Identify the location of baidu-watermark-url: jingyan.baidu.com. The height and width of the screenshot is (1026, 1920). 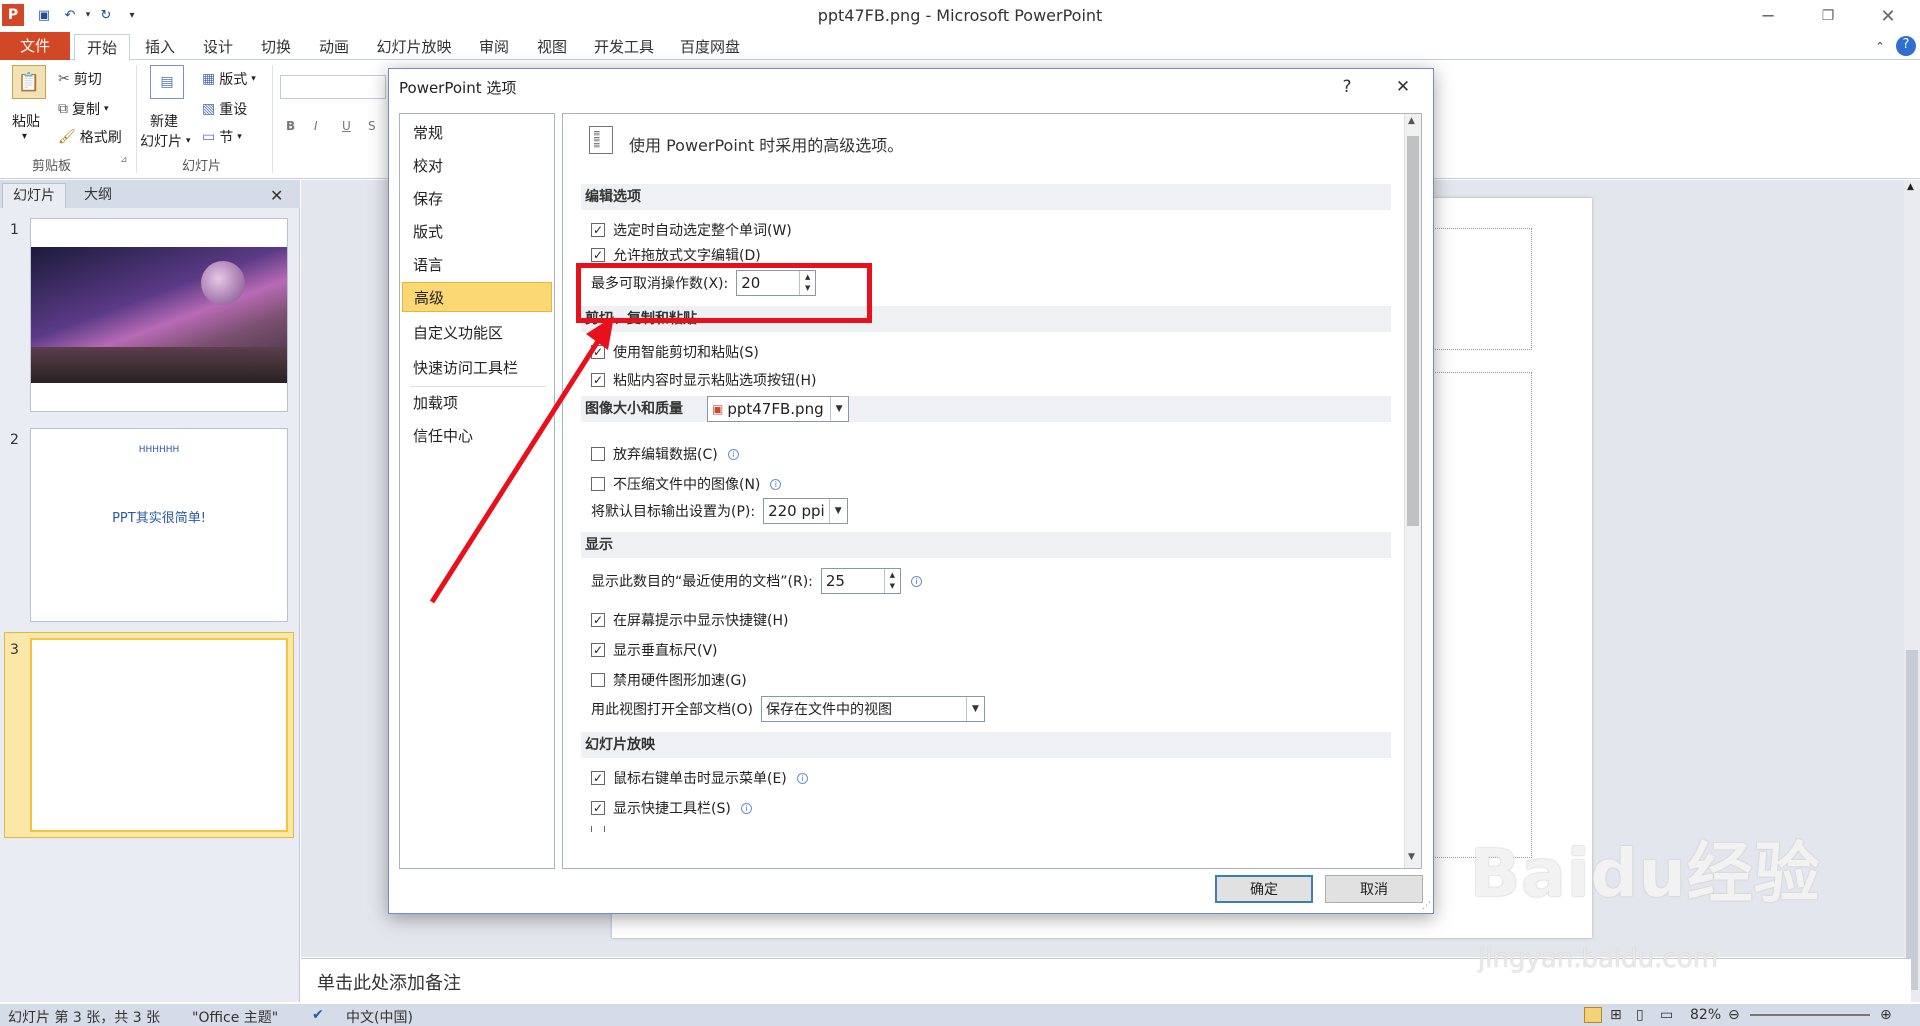
(1598, 959).